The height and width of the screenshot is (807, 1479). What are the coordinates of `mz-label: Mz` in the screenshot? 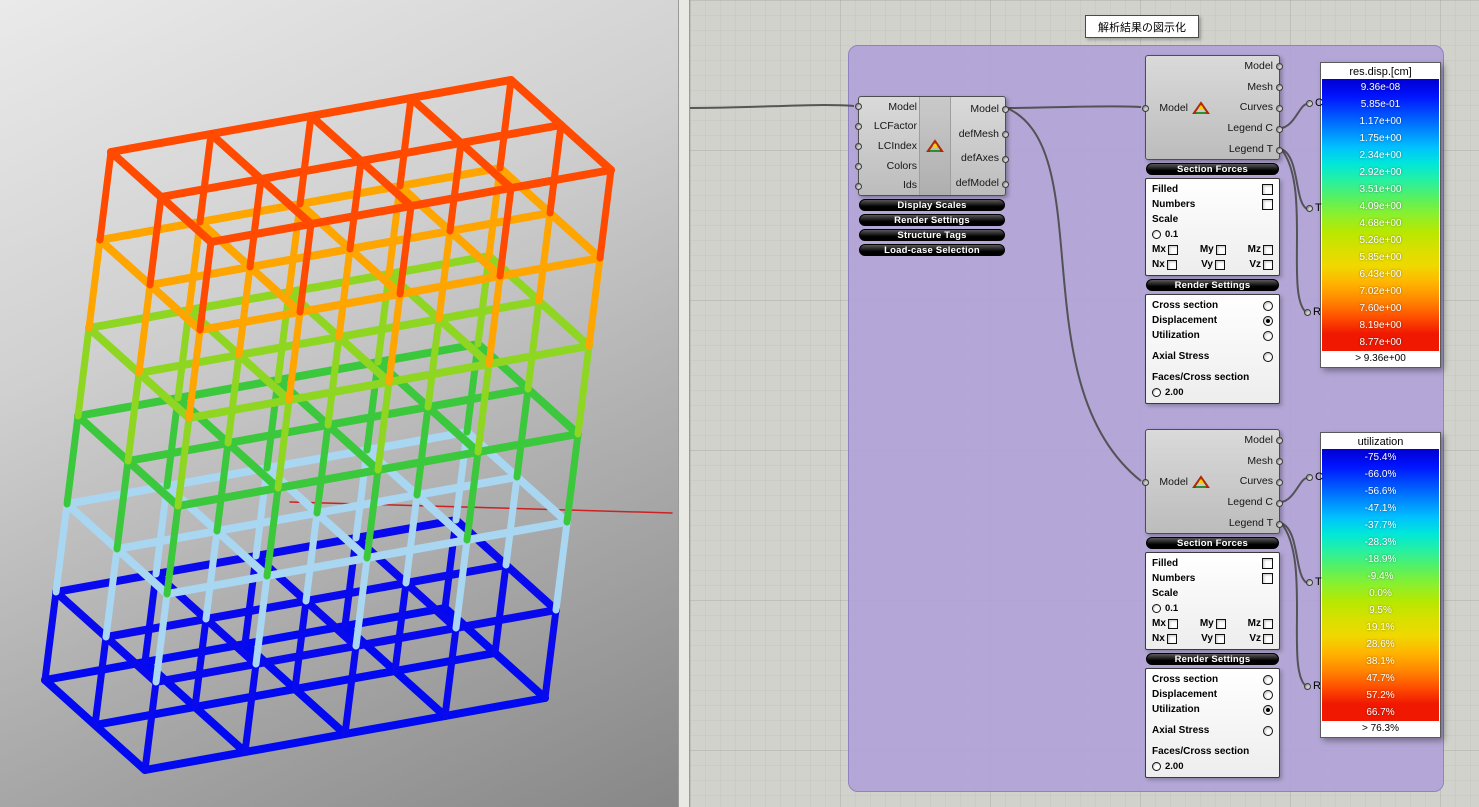 It's located at (1254, 249).